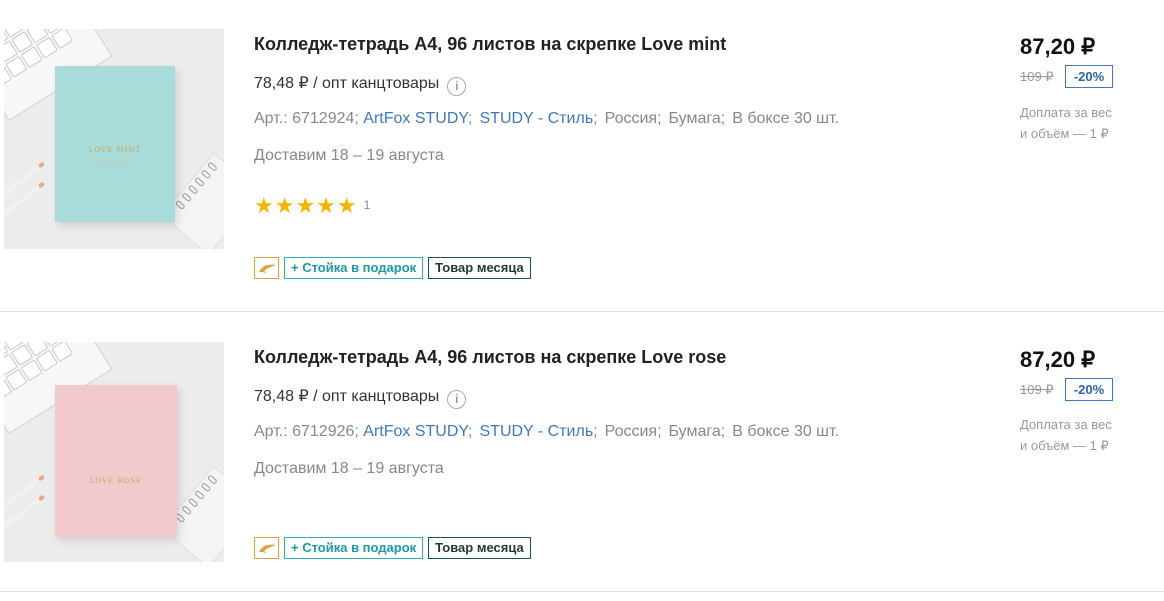 Image resolution: width=1164 pixels, height=601 pixels. I want to click on product-image: LOVE ROSE, so click(114, 452).